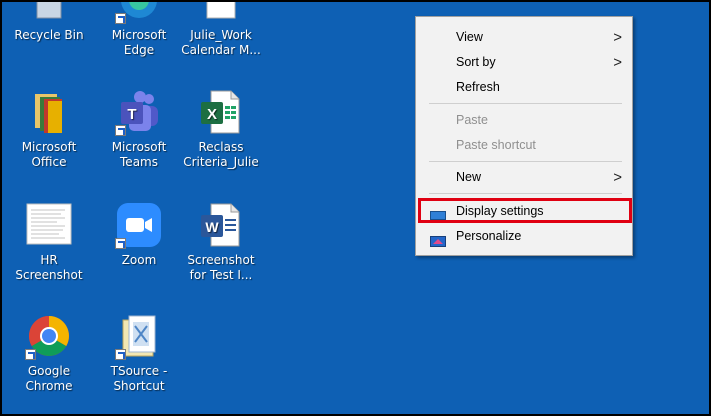 Image resolution: width=711 pixels, height=416 pixels. Describe the element at coordinates (478, 87) in the screenshot. I see `menu-item-label: Refresh` at that location.